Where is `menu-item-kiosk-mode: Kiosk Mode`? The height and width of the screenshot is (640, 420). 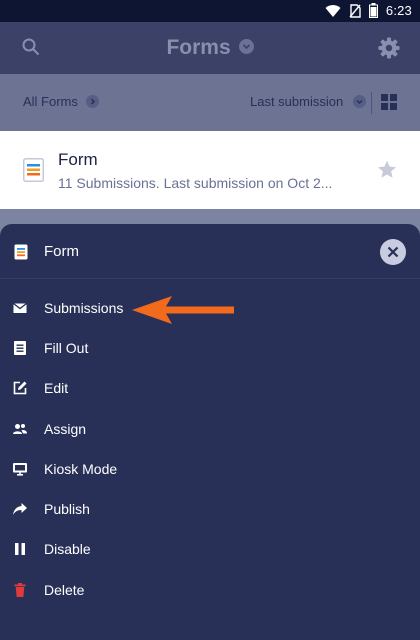 menu-item-kiosk-mode: Kiosk Mode is located at coordinates (210, 470).